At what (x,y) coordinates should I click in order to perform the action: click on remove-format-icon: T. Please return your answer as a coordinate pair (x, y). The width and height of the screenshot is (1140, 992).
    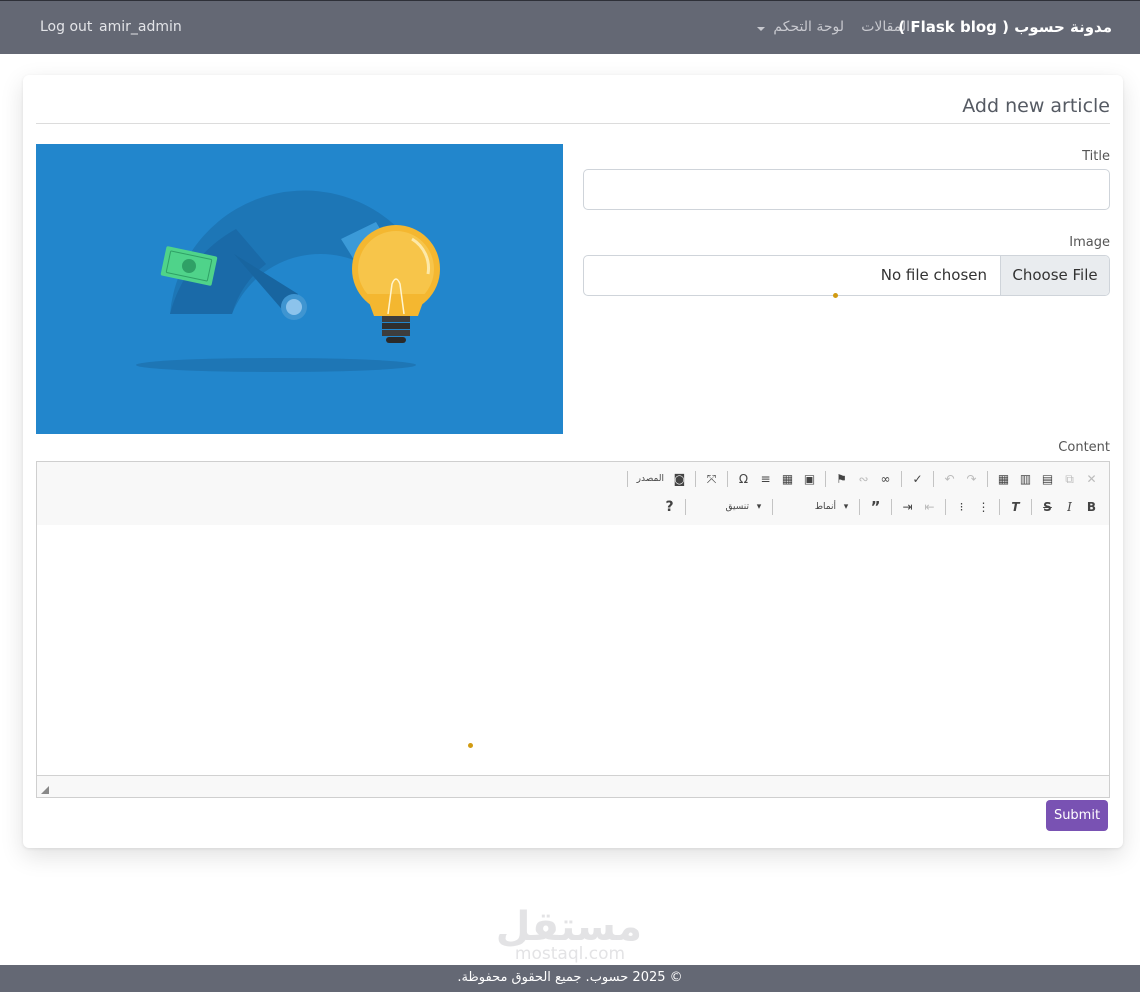
    Looking at the image, I should click on (1015, 507).